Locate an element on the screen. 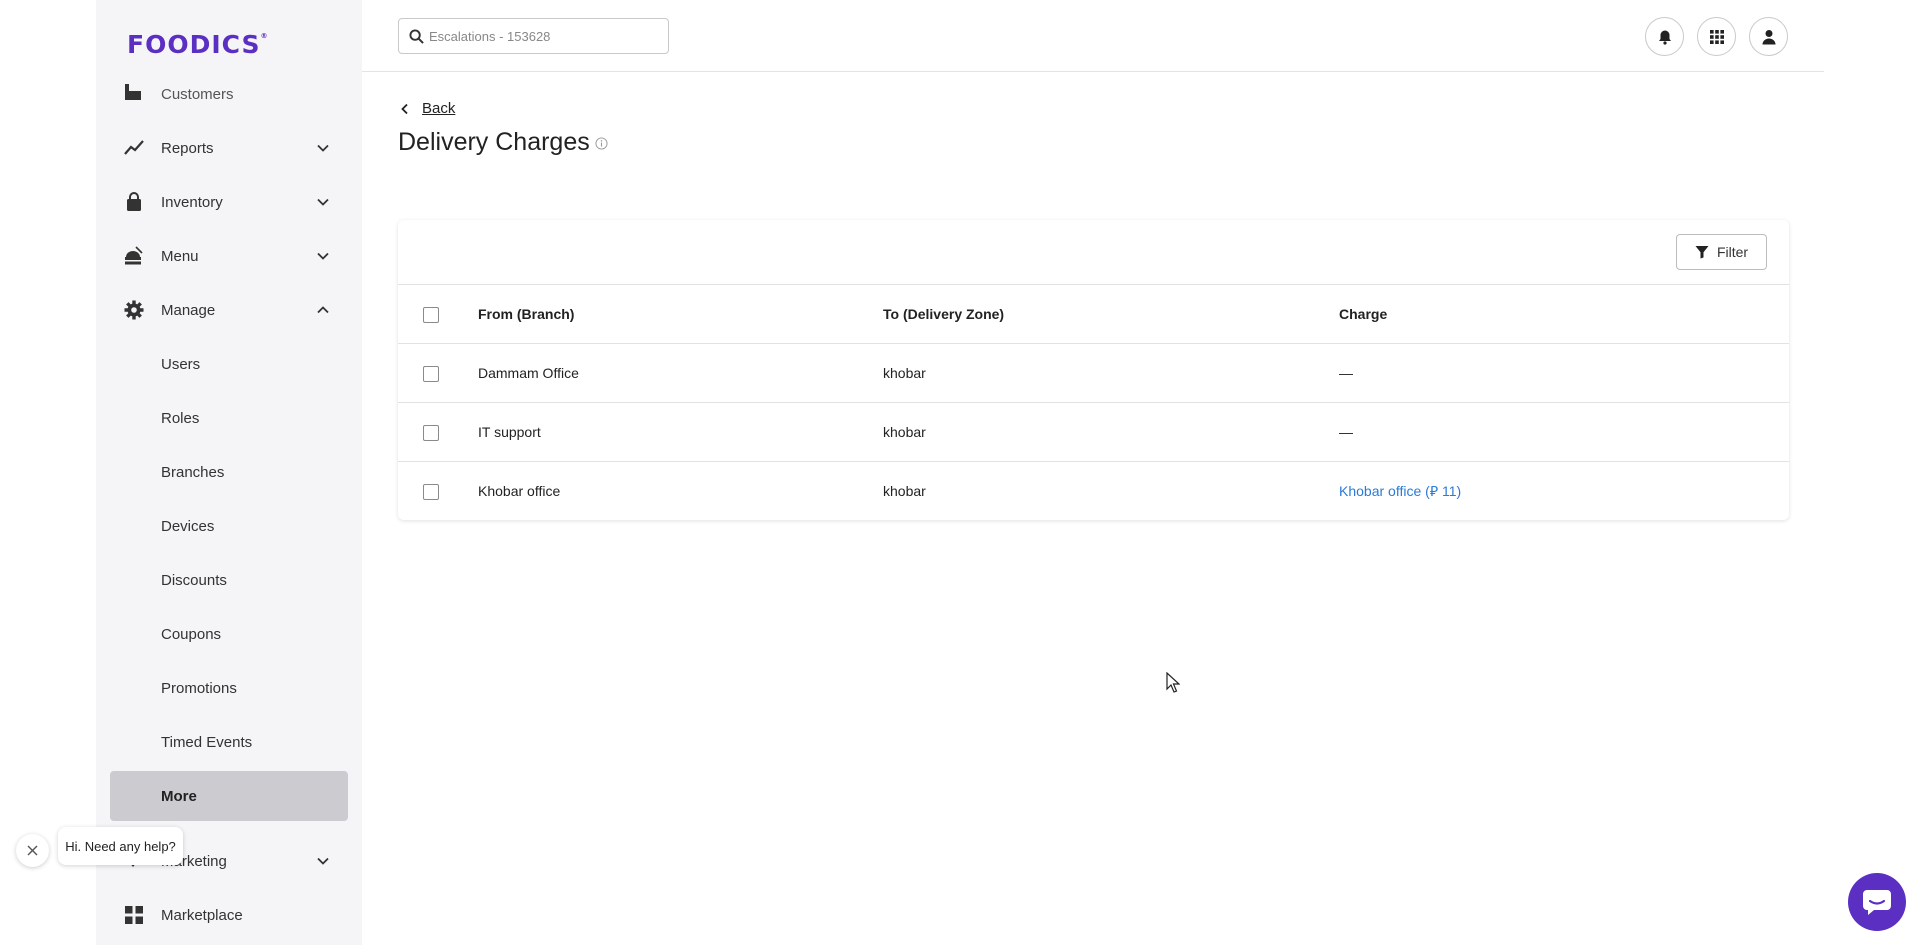 The image size is (1920, 945). sidebar-item-label: Devices is located at coordinates (188, 526).